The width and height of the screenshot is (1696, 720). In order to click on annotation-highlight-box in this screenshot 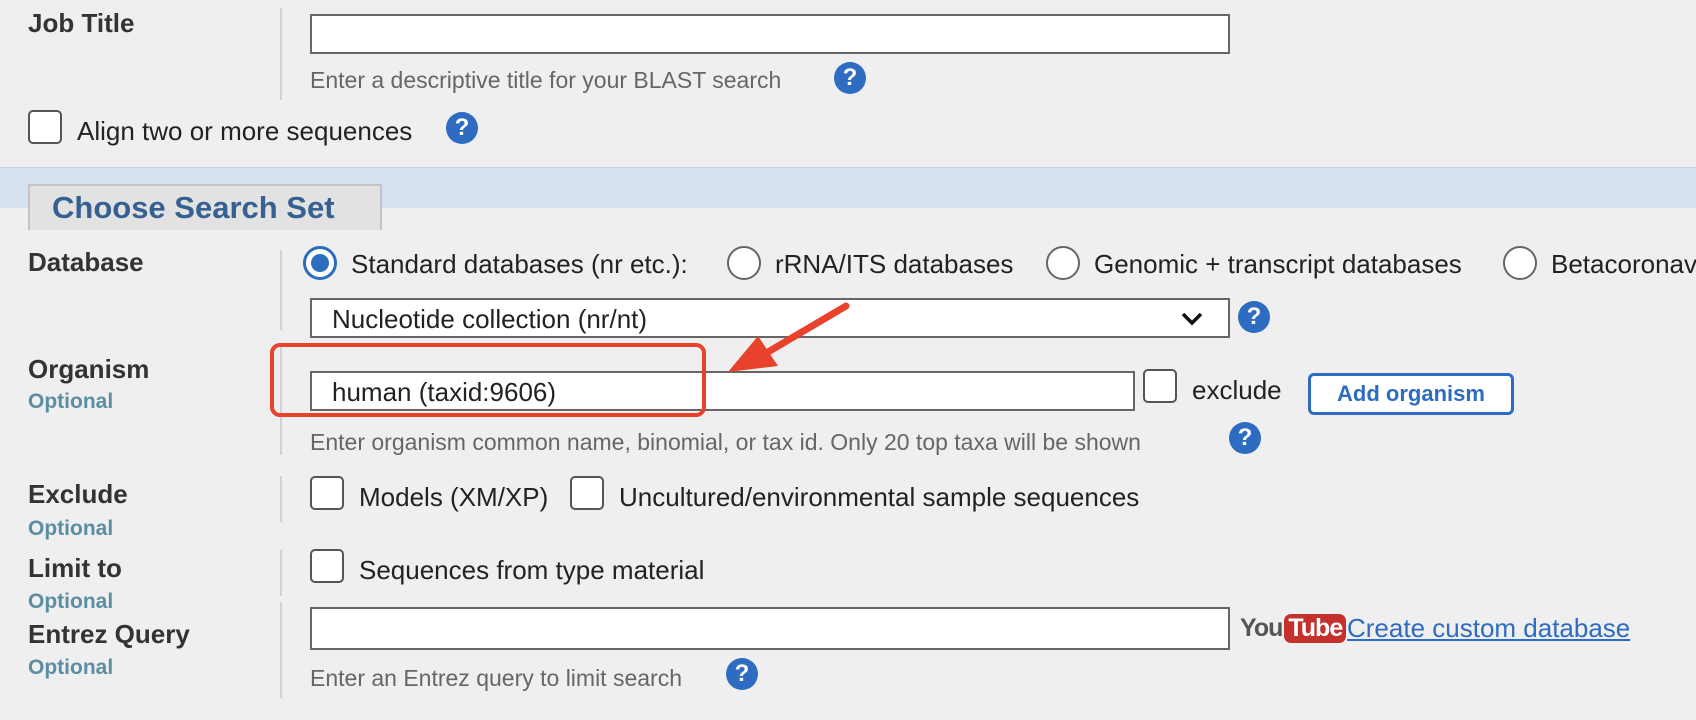, I will do `click(488, 380)`.